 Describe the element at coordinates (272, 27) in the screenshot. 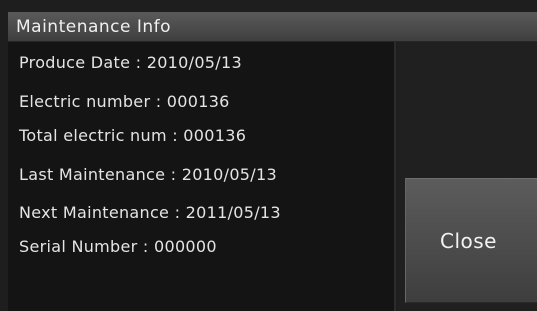

I see `title-bar: Maintenance Info` at that location.